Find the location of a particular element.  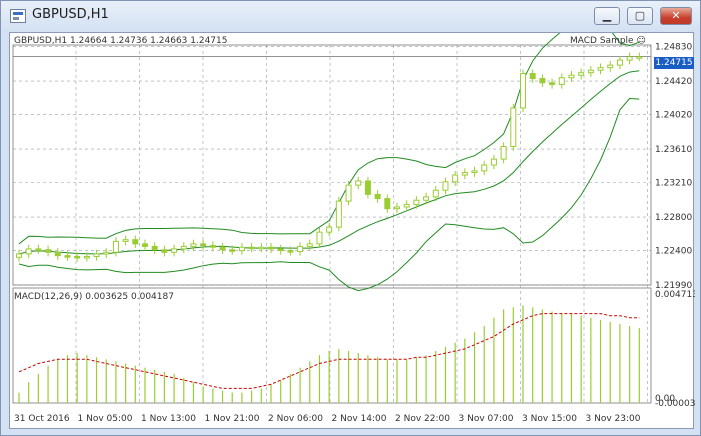

price-tick-label: 1.23210 is located at coordinates (673, 184).